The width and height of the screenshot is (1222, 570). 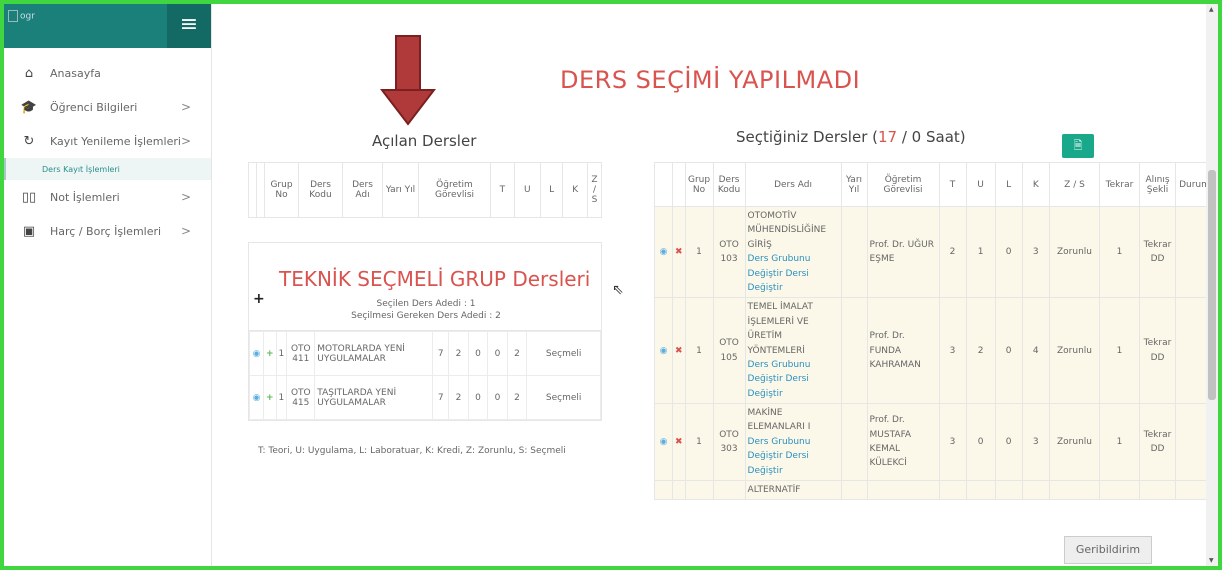 What do you see at coordinates (408, 80) in the screenshot?
I see `annotation-arrow` at bounding box center [408, 80].